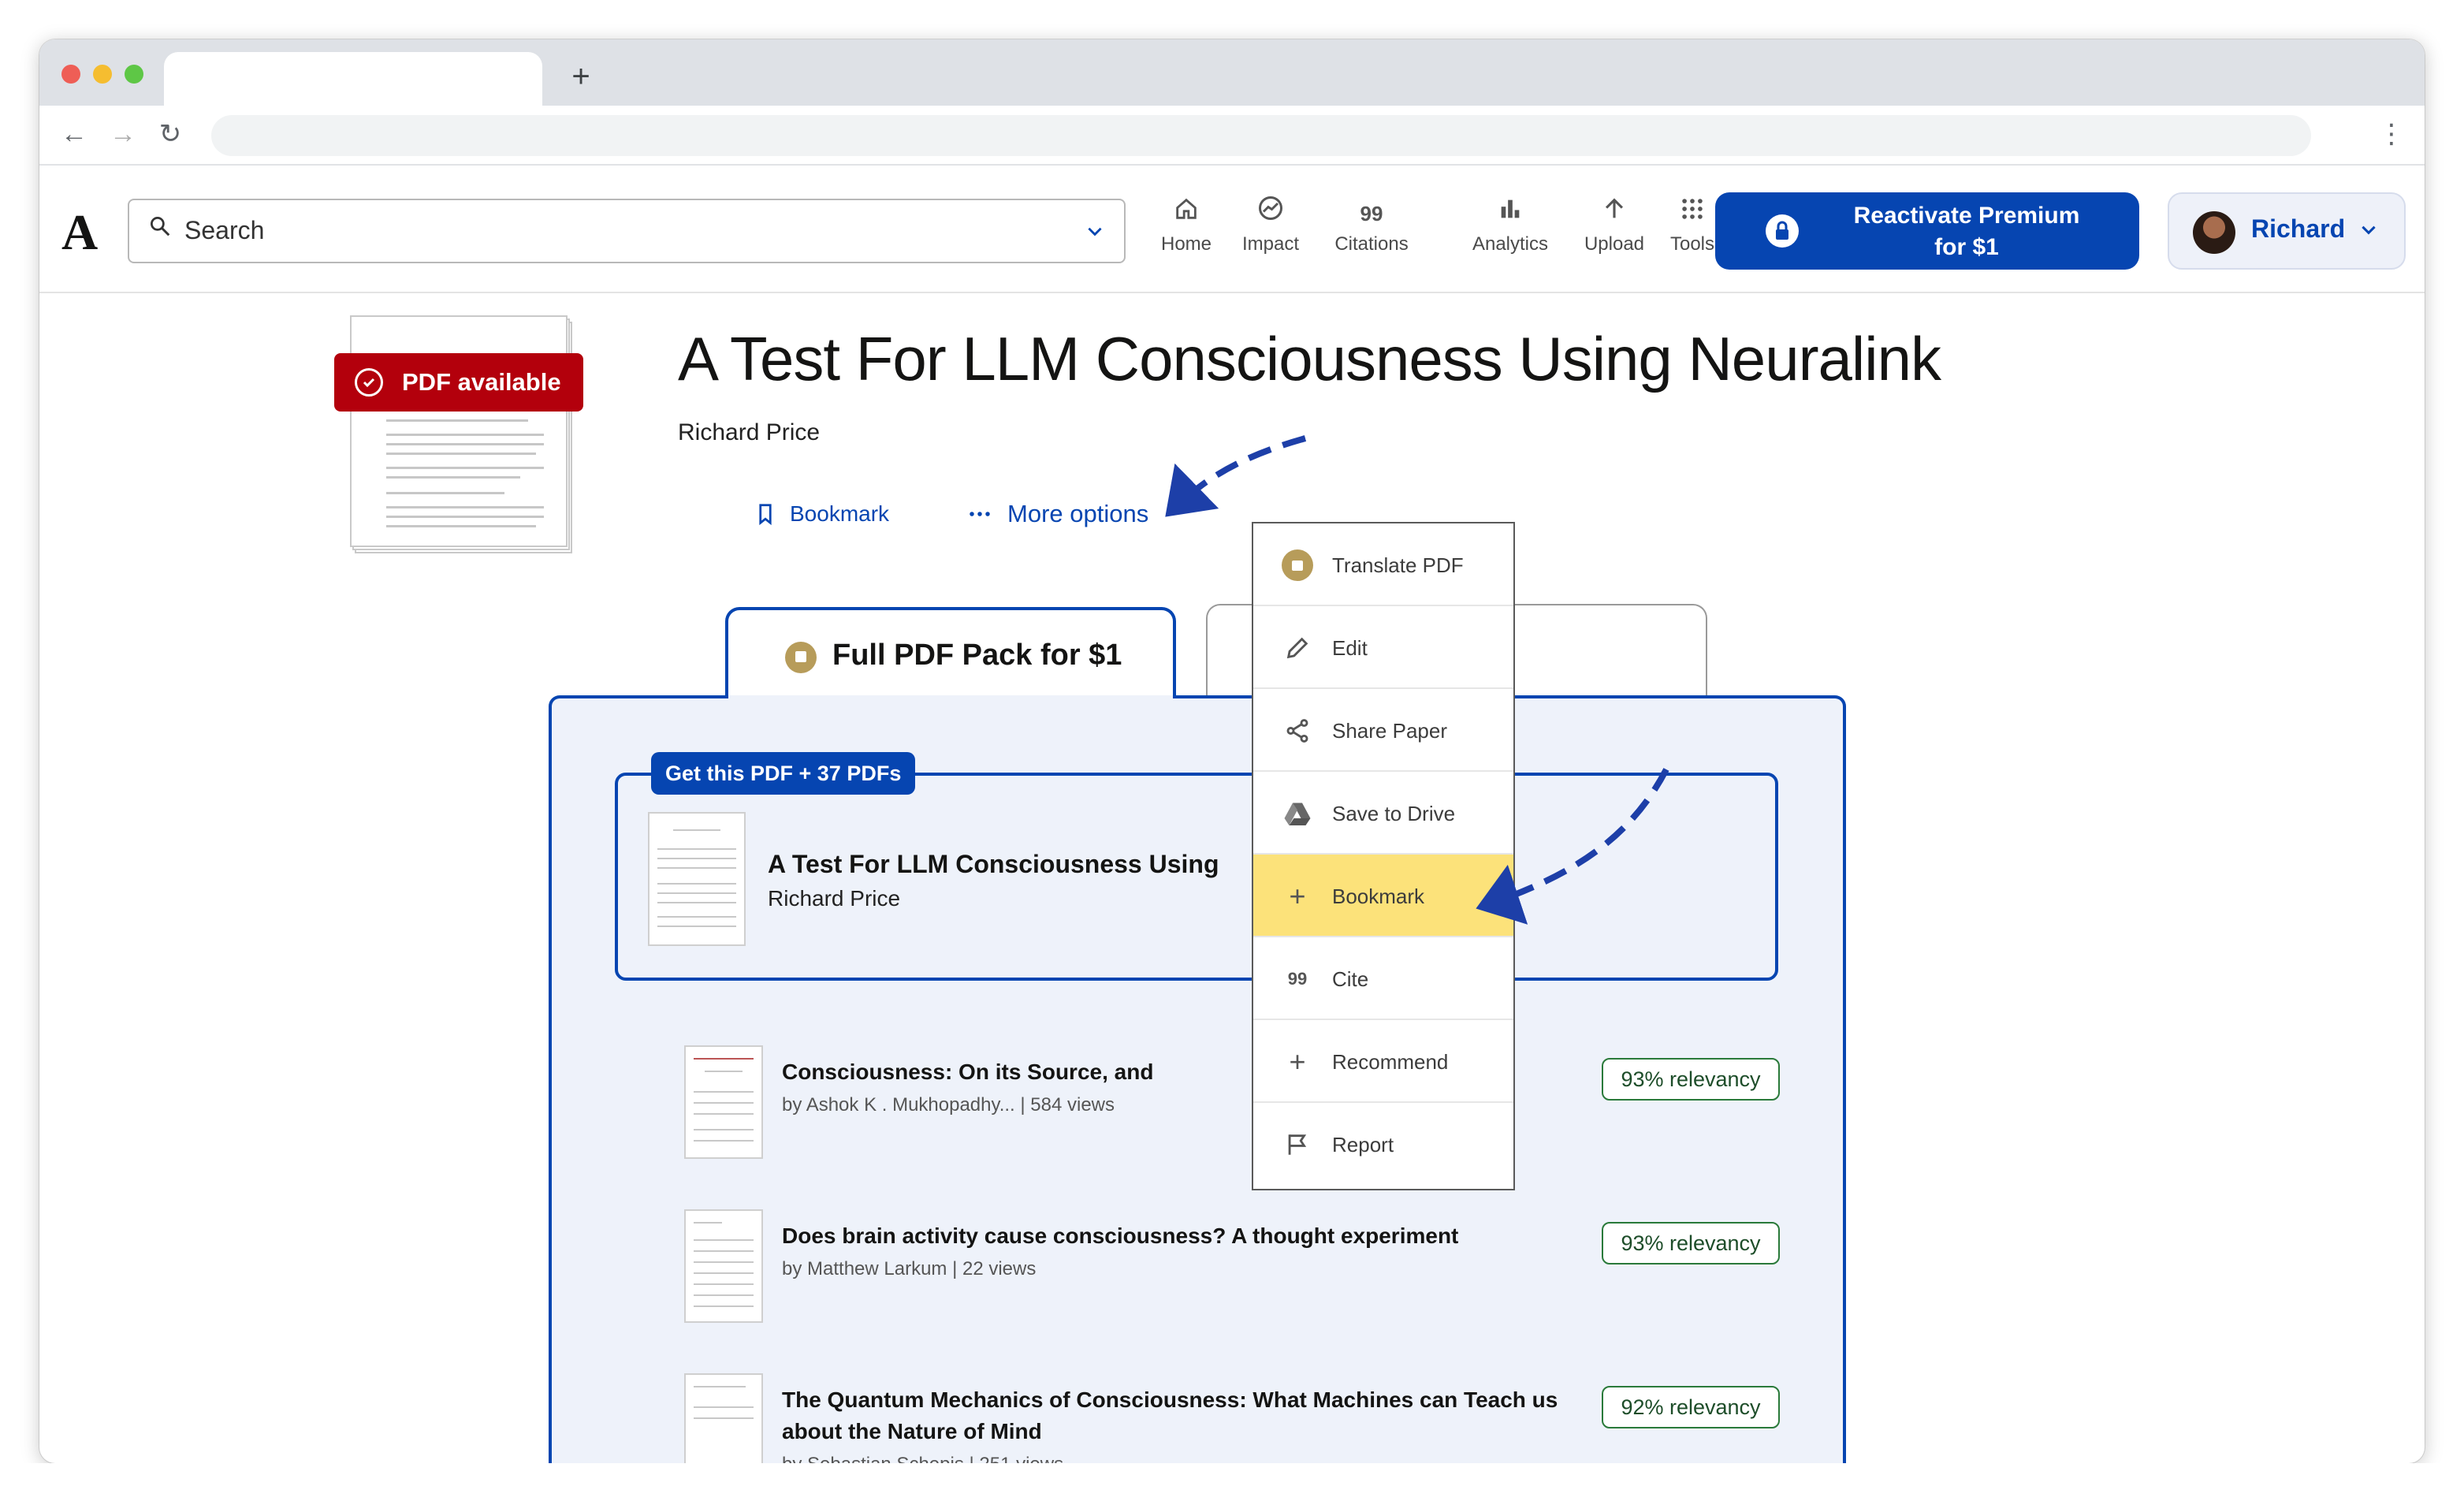 The height and width of the screenshot is (1501, 2464). Describe the element at coordinates (1363, 1144) in the screenshot. I see `menu-item-label: Report` at that location.